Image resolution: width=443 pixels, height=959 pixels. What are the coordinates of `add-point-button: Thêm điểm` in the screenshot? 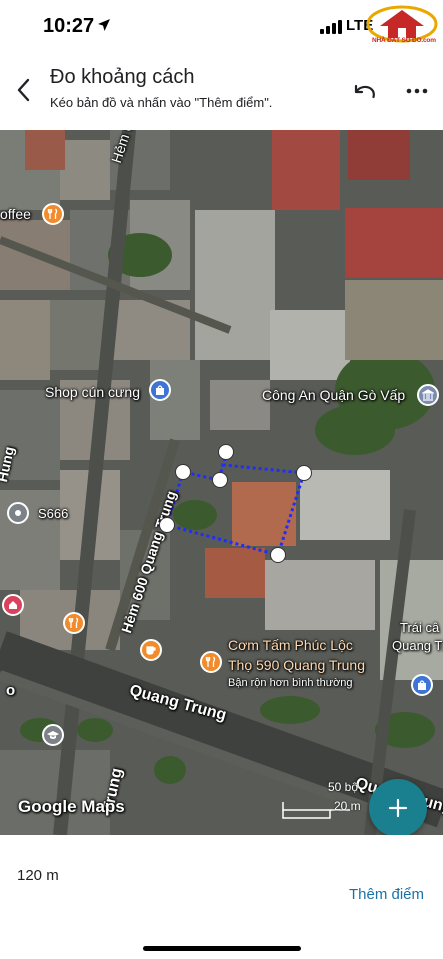 It's located at (386, 894).